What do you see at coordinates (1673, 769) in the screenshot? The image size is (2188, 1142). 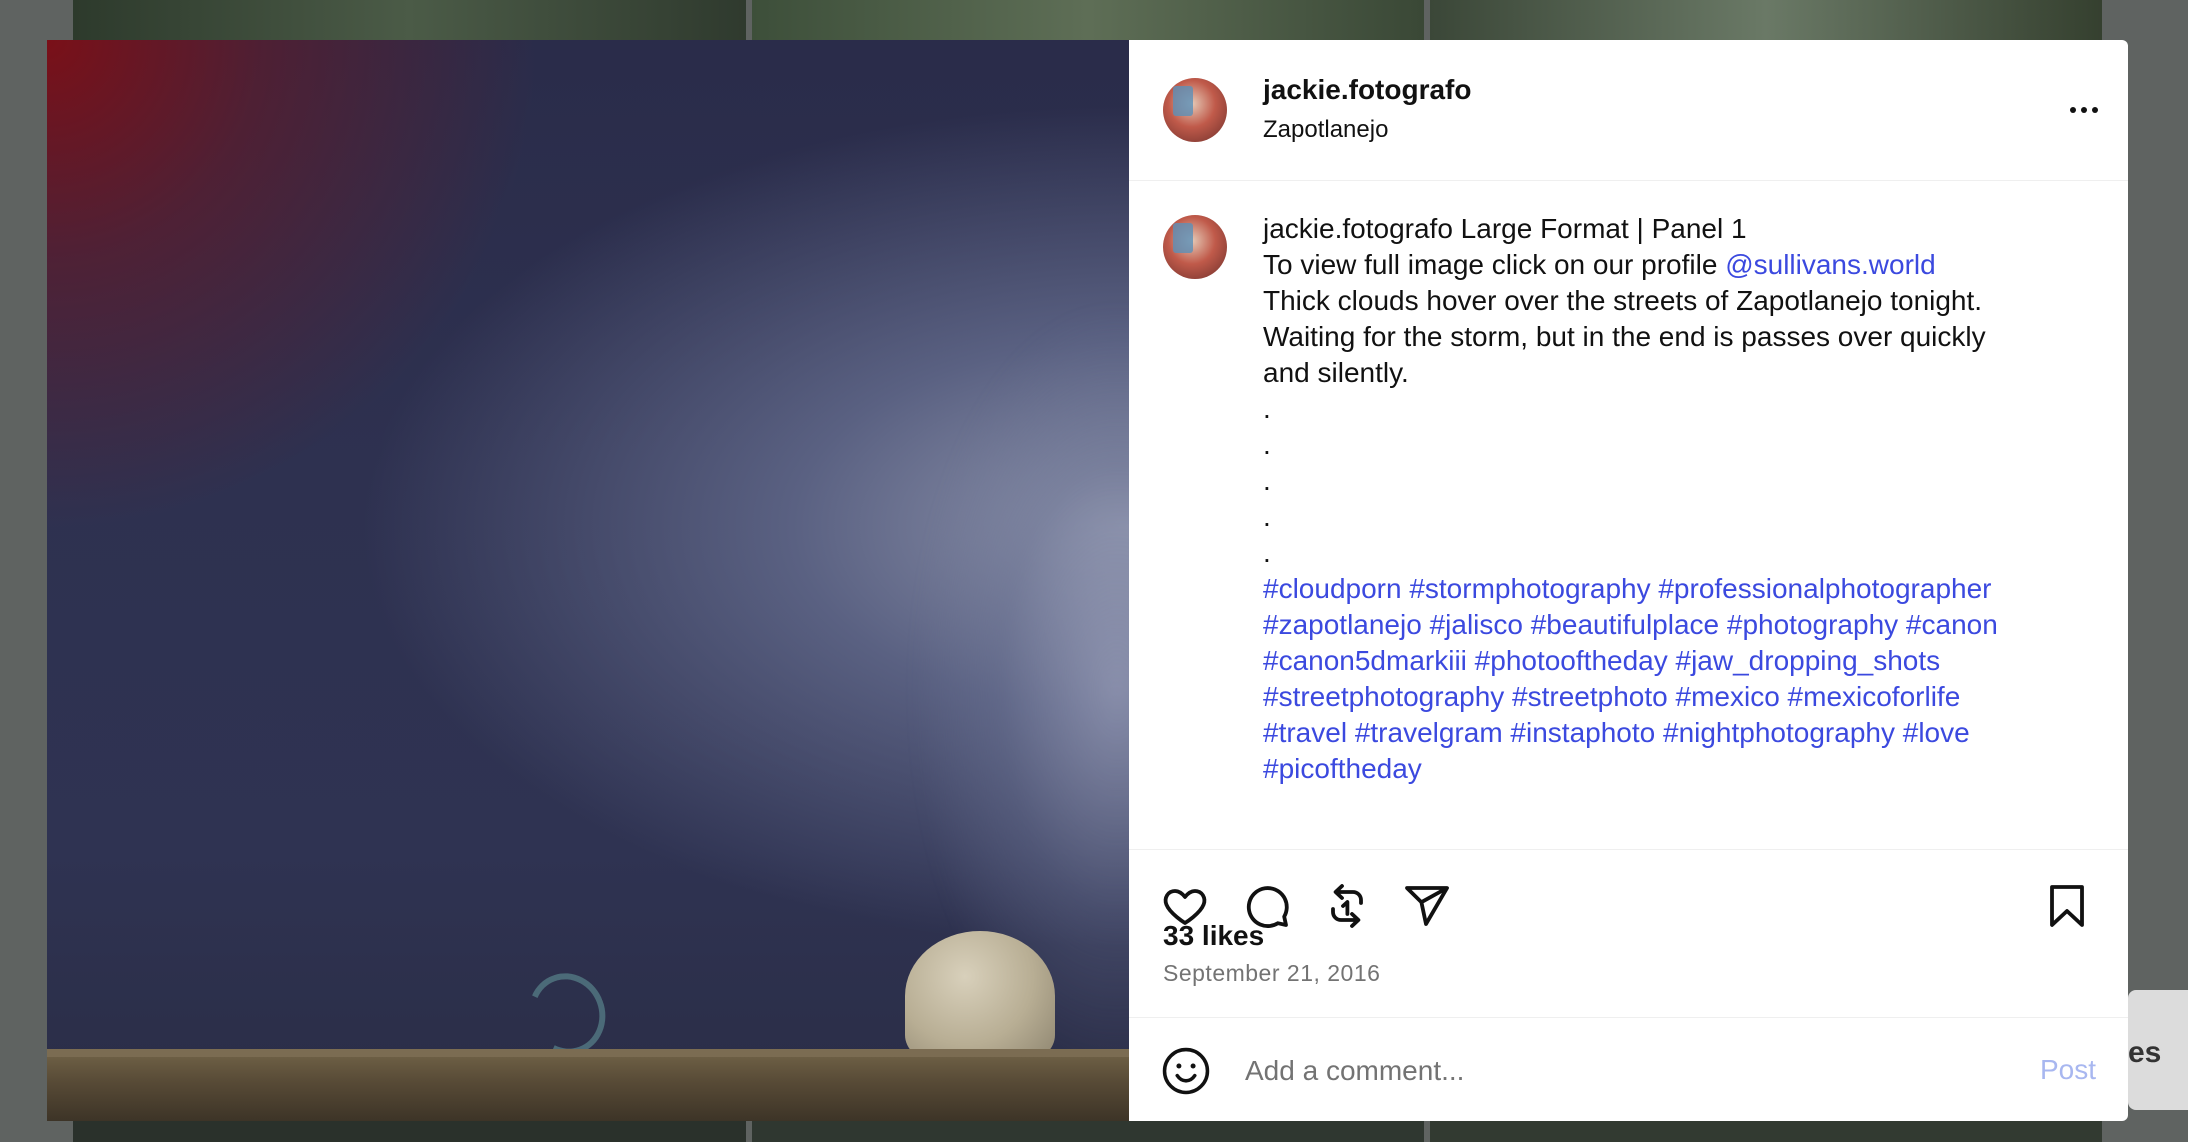 I see `hashtag-line: #picoftheday` at bounding box center [1673, 769].